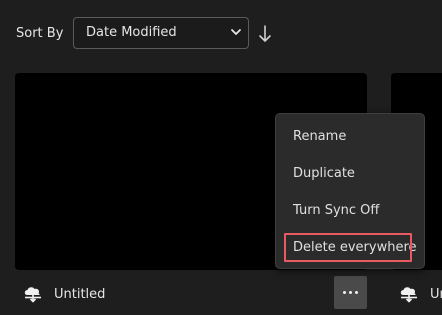  What do you see at coordinates (80, 294) in the screenshot?
I see `document-title: Untitled` at bounding box center [80, 294].